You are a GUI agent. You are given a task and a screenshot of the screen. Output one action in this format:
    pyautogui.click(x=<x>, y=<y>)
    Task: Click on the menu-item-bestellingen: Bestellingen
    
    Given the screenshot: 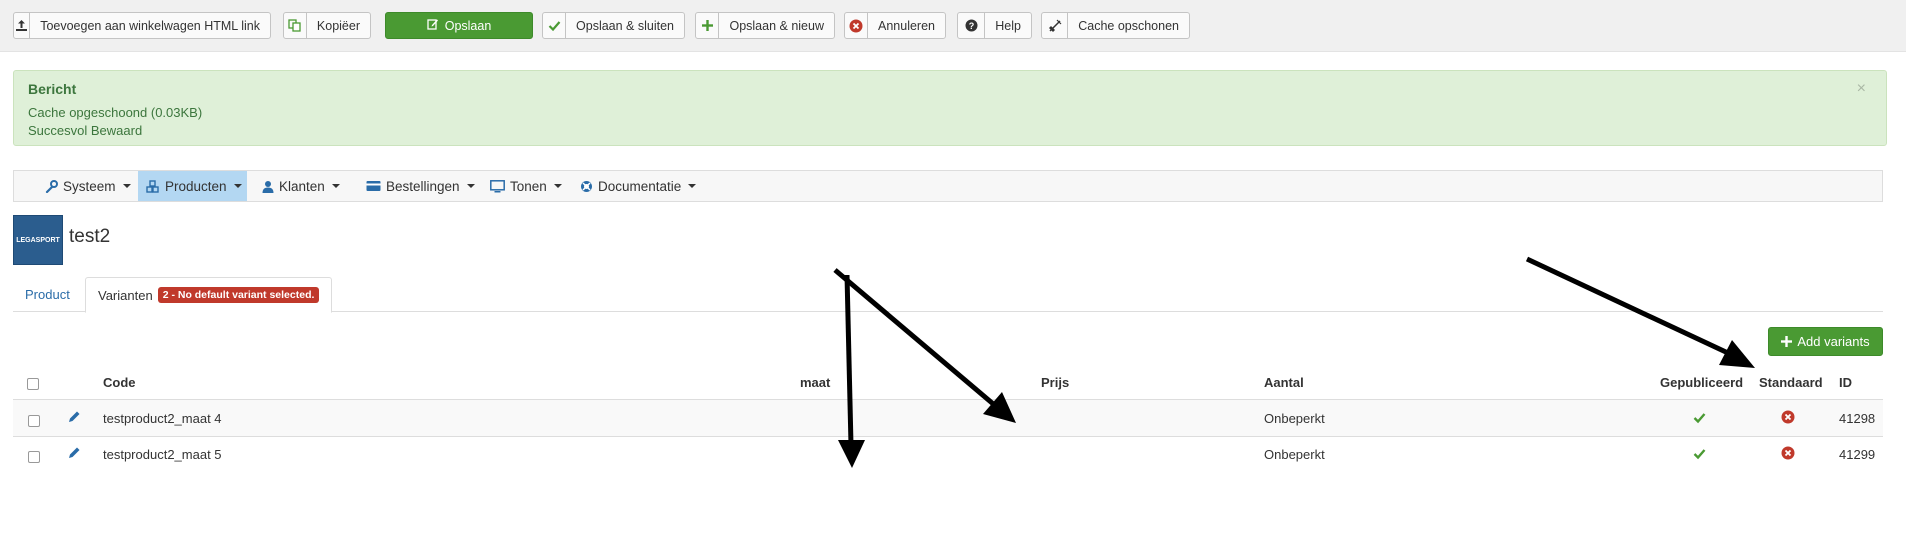 What is the action you would take?
    pyautogui.click(x=420, y=186)
    